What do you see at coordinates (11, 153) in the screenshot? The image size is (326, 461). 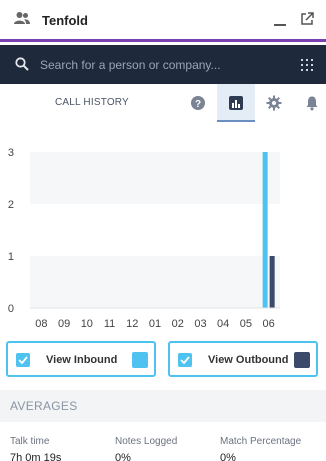 I see `y-tick-label: 3` at bounding box center [11, 153].